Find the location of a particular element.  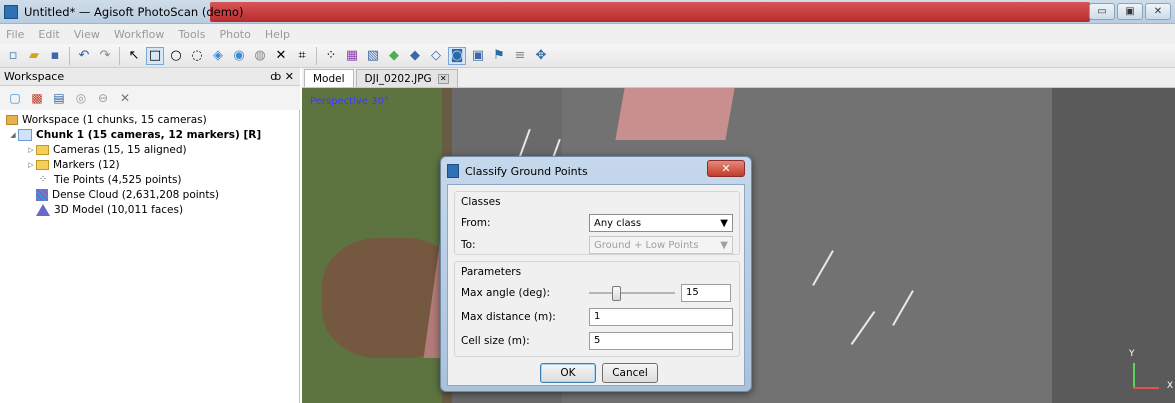

cell-size-row: Cell size (m): 5 is located at coordinates (597, 341).